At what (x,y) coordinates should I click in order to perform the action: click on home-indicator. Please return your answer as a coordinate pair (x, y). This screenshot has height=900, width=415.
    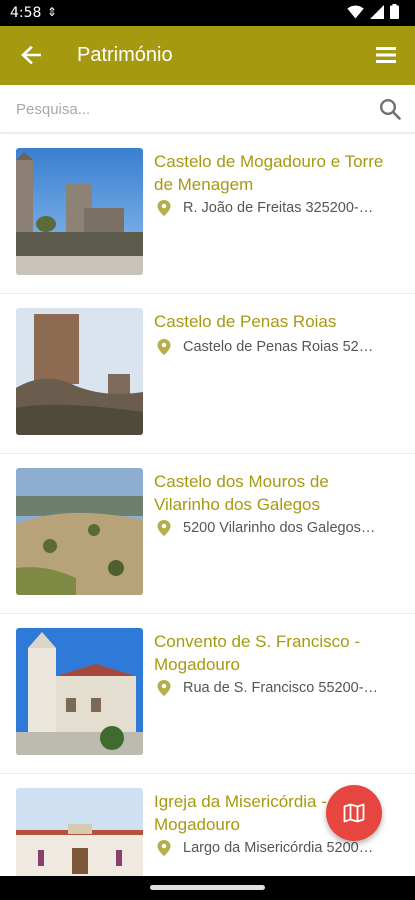
    Looking at the image, I should click on (207, 887).